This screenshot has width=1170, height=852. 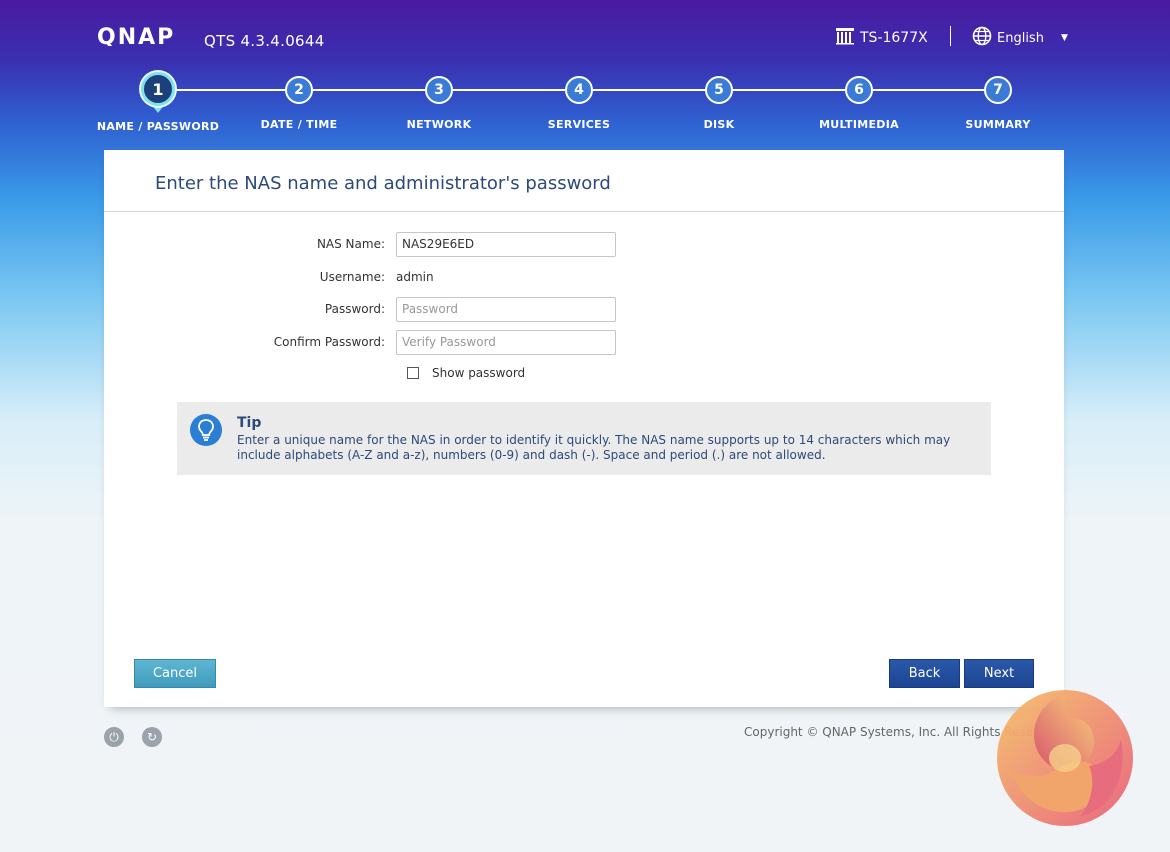 I want to click on model-info: TS-1677X, so click(x=881, y=38).